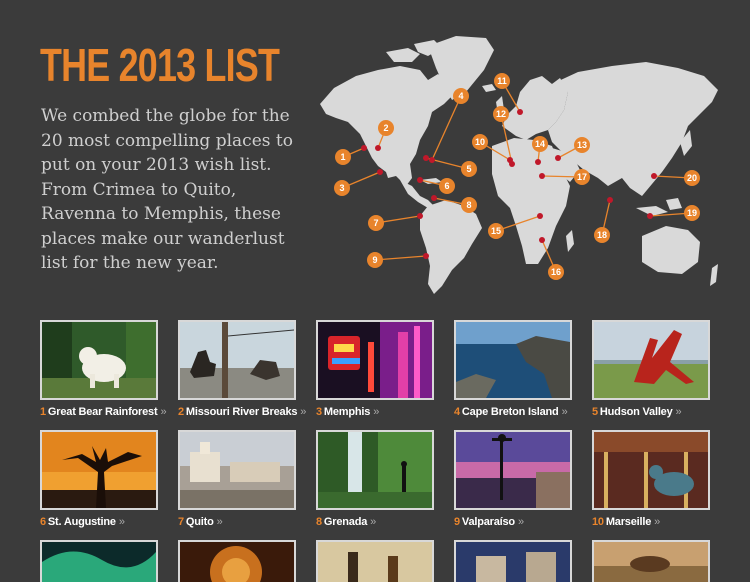 The width and height of the screenshot is (750, 582). What do you see at coordinates (510, 412) in the screenshot?
I see `place-name: Cape Breton Island` at bounding box center [510, 412].